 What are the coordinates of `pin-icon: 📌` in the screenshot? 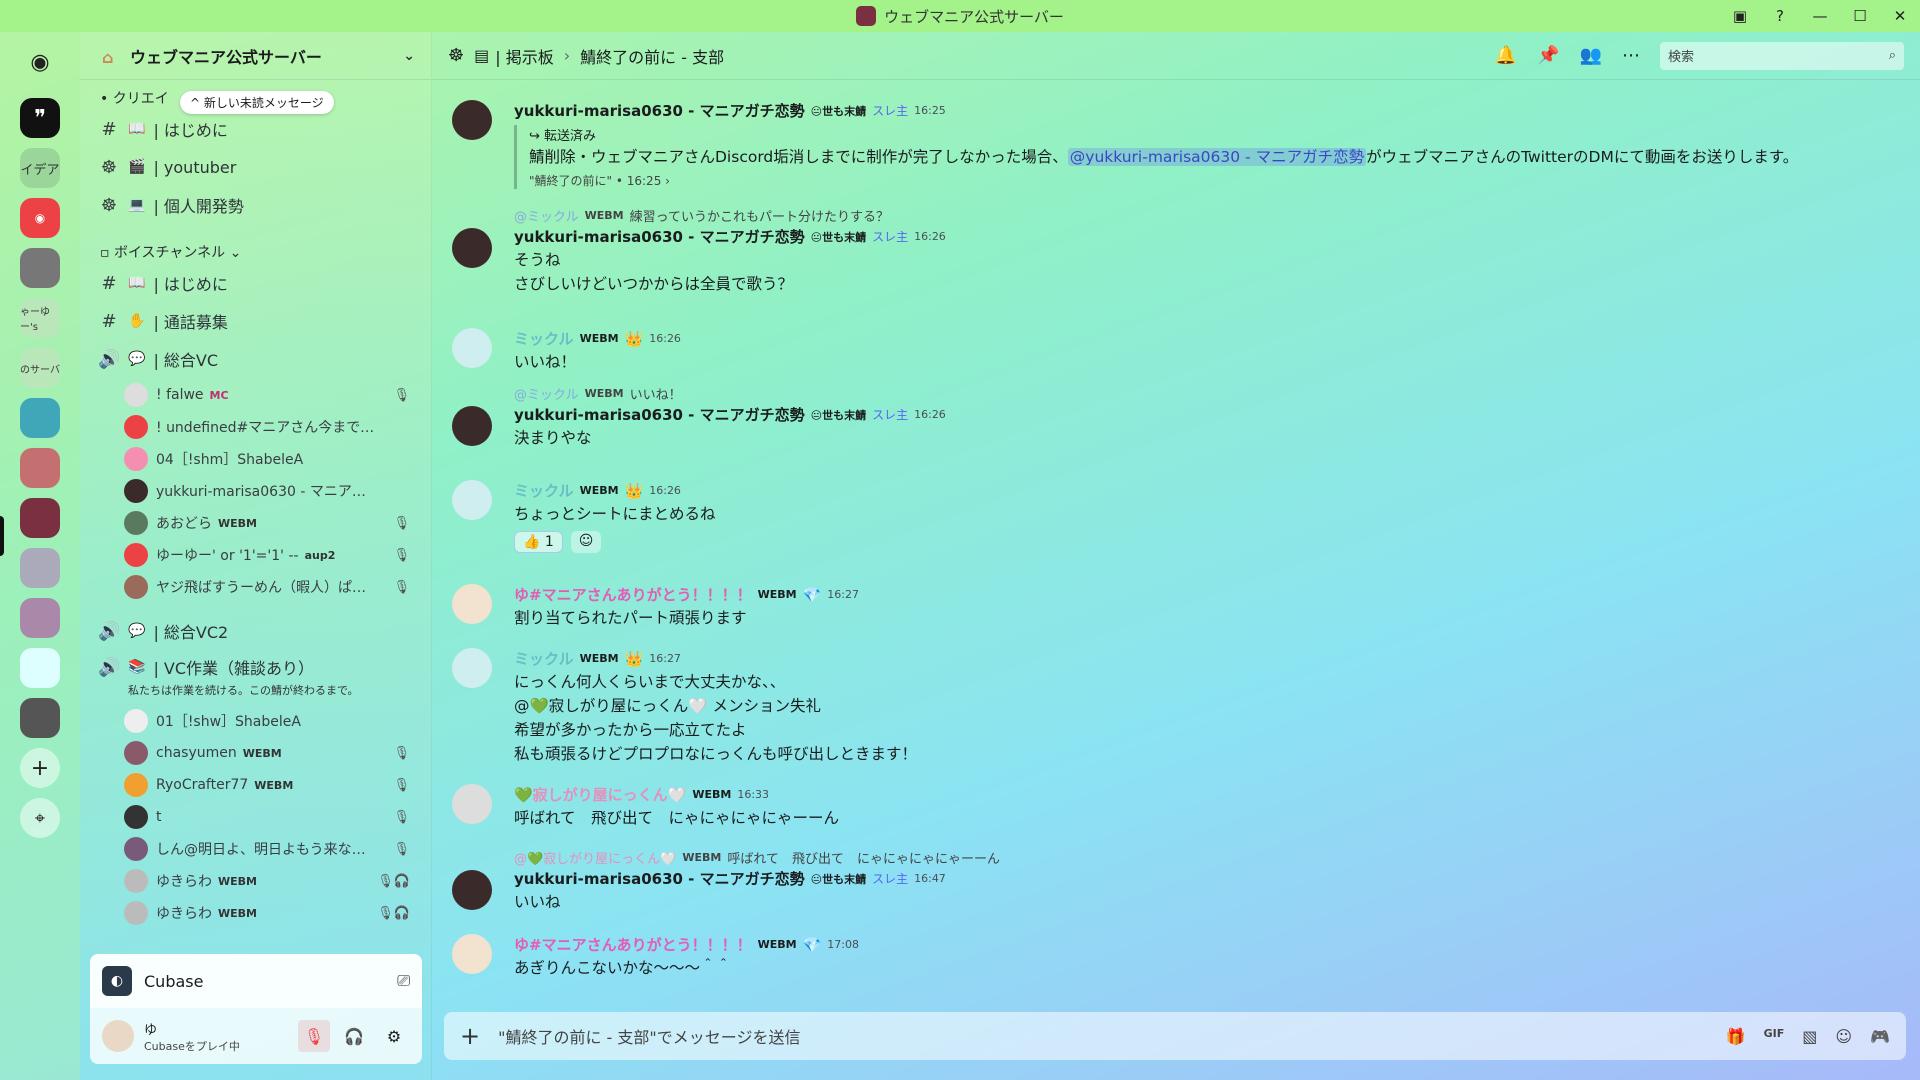 It's located at (1548, 55).